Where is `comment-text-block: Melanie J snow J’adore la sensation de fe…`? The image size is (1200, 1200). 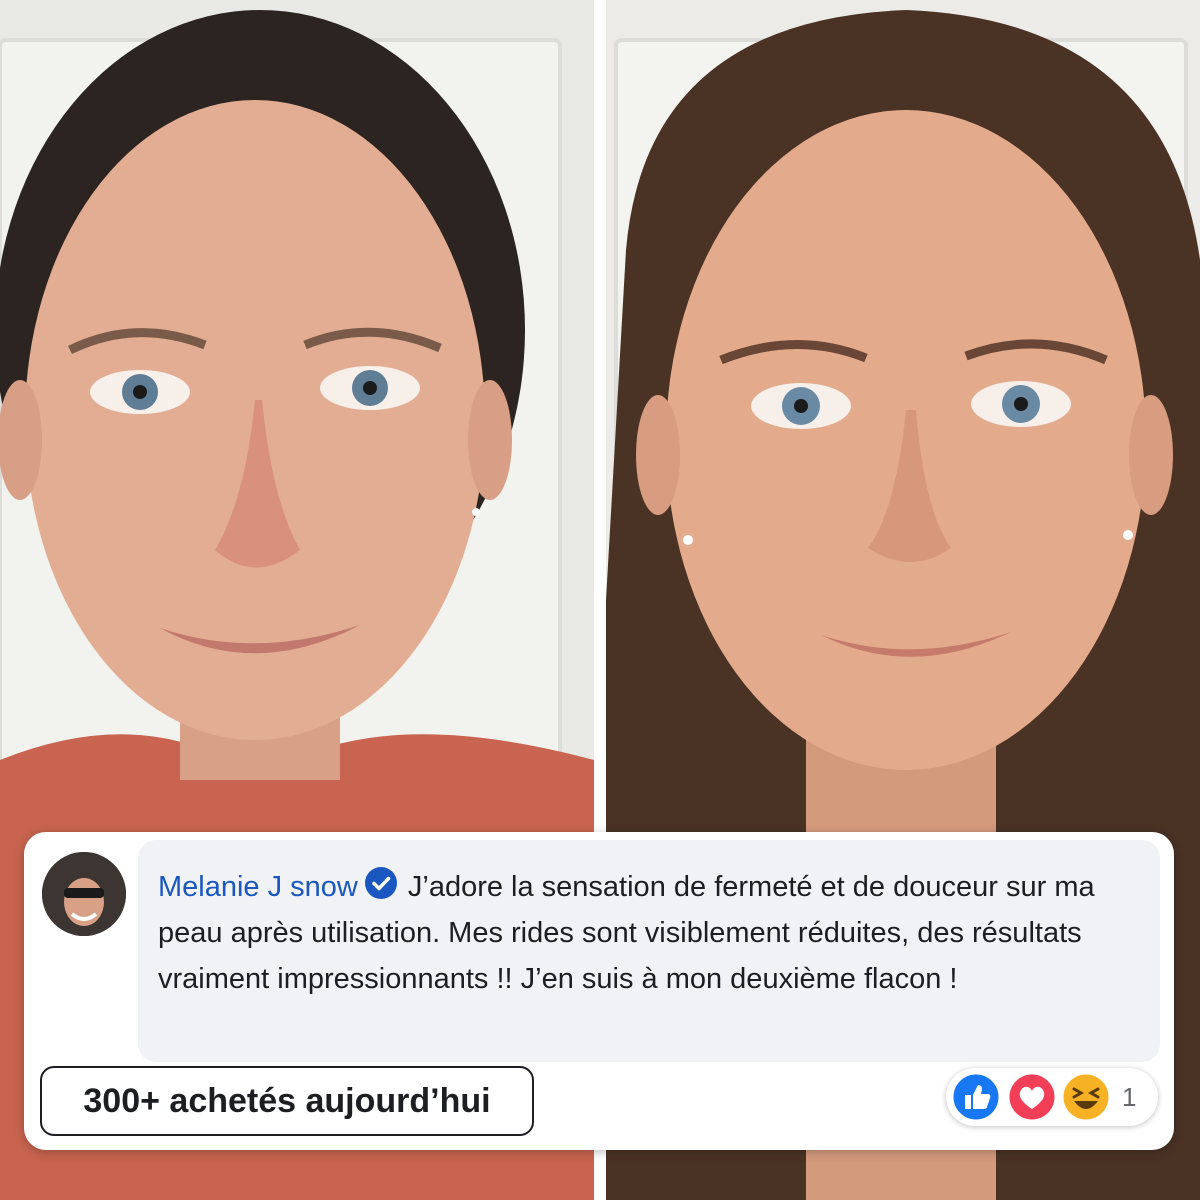 comment-text-block: Melanie J snow J’adore la sensation de fe… is located at coordinates (653, 933).